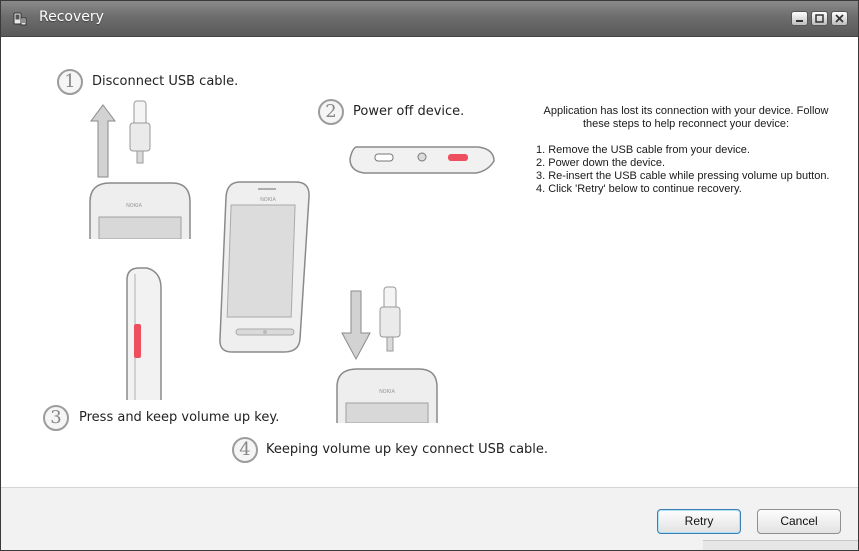 The width and height of the screenshot is (859, 551). I want to click on maximize-icon, so click(819, 18).